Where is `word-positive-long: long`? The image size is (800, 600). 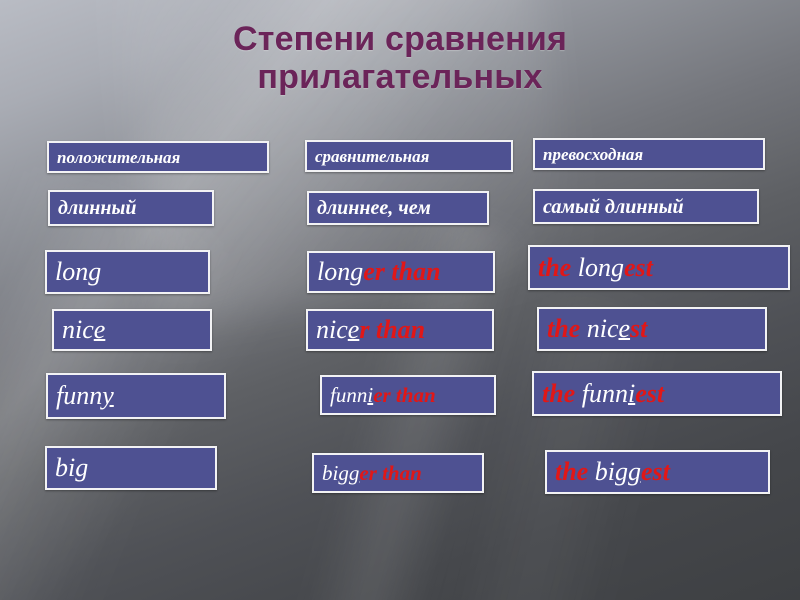
word-positive-long: long is located at coordinates (78, 271).